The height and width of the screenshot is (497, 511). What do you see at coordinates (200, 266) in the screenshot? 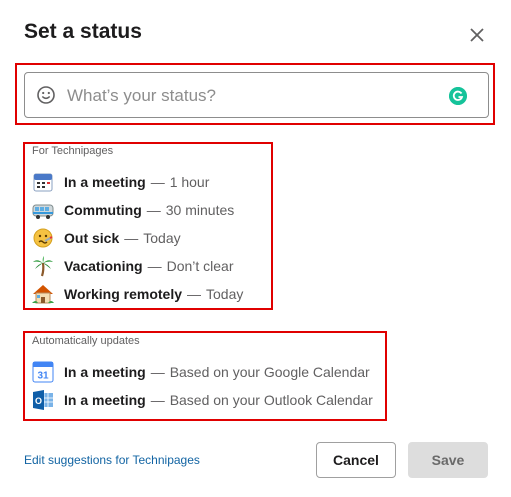
I see `status-option-duration: Don’t clear` at bounding box center [200, 266].